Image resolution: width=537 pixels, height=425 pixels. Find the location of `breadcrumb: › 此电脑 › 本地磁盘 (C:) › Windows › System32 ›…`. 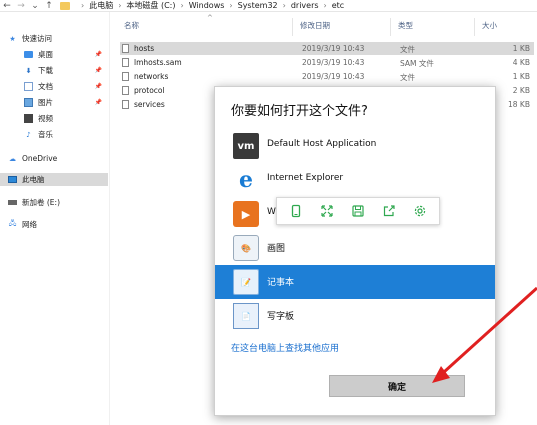

breadcrumb: › 此电脑 › 本地磁盘 (C:) › Windows › System32 ›… is located at coordinates (202, 6).